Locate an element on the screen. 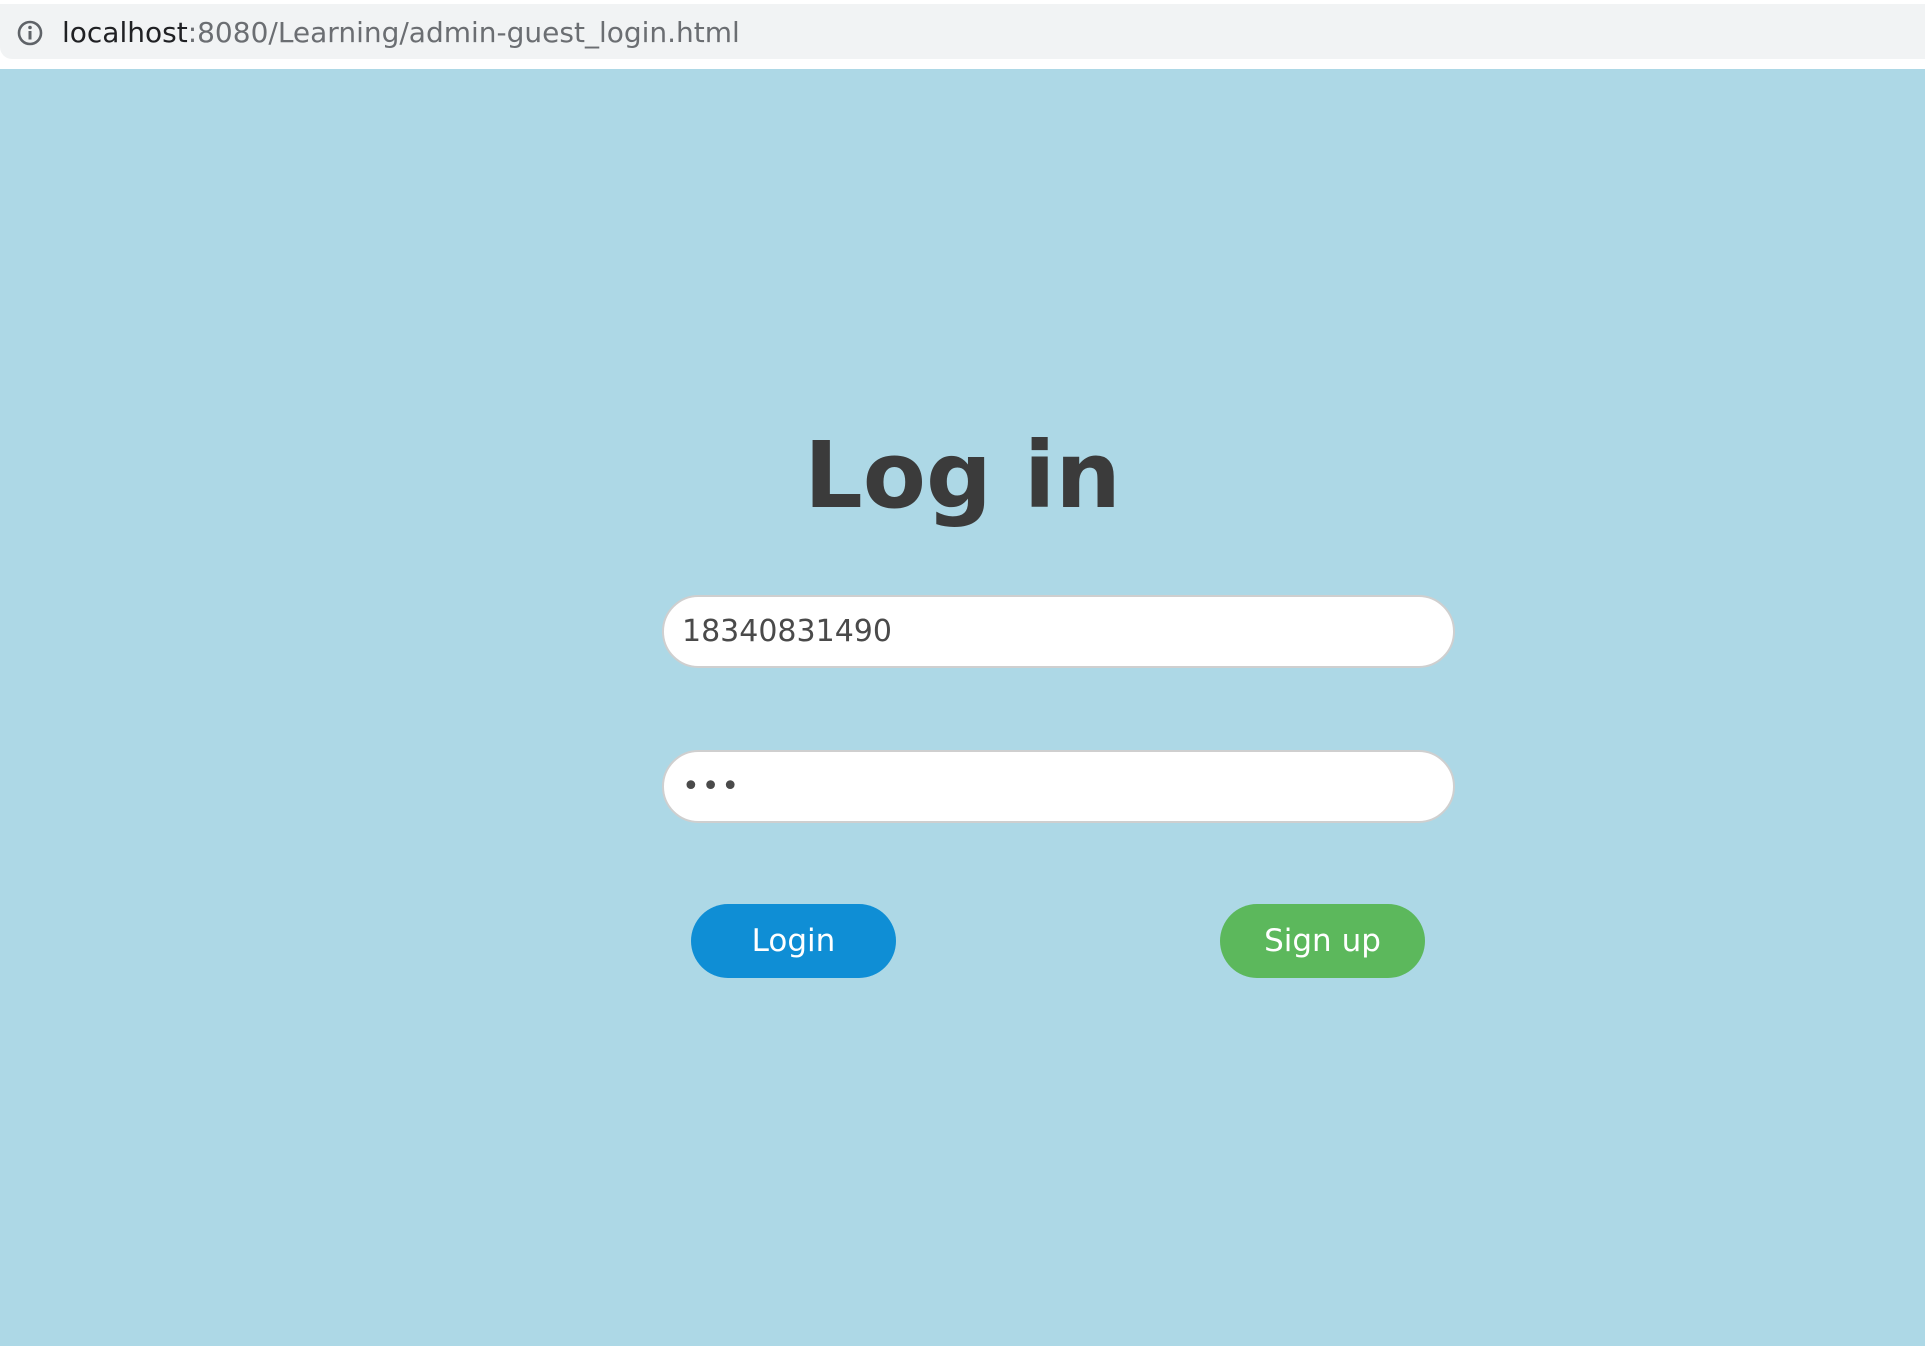  password-input is located at coordinates (1058, 786).